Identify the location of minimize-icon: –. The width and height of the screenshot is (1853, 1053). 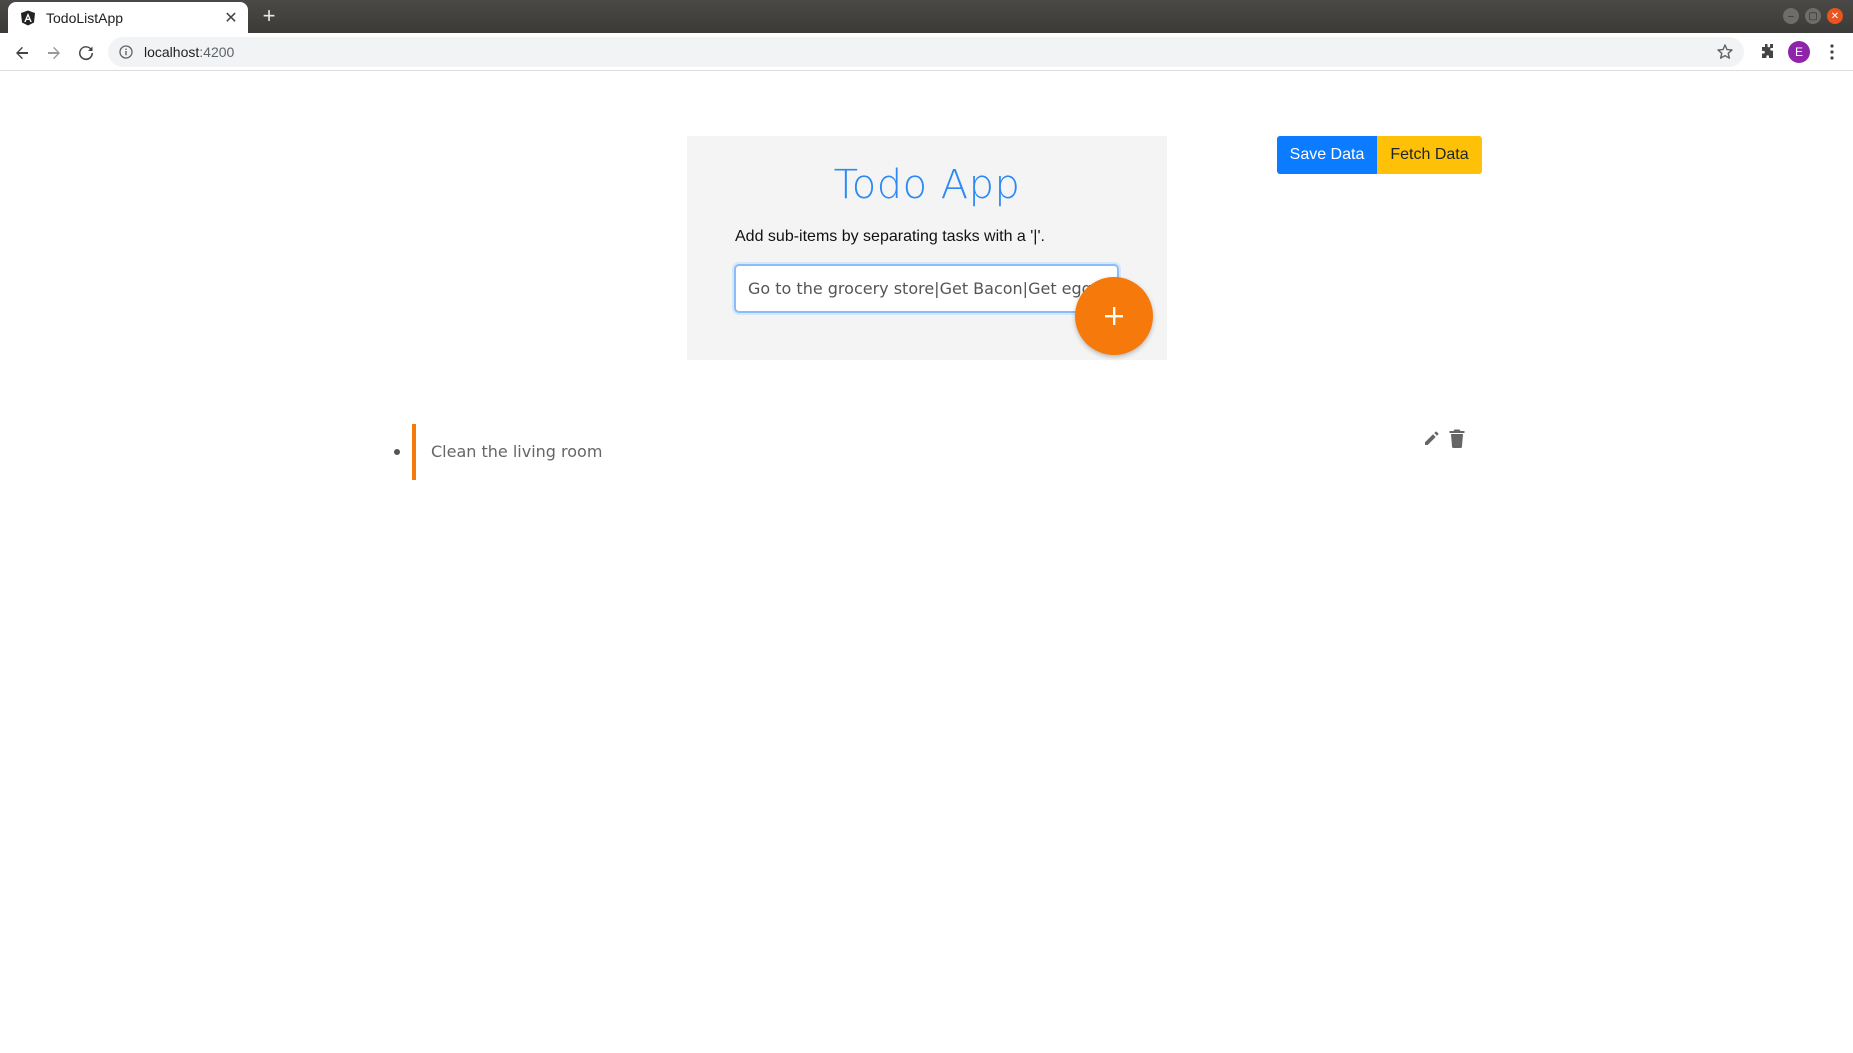
(1791, 16).